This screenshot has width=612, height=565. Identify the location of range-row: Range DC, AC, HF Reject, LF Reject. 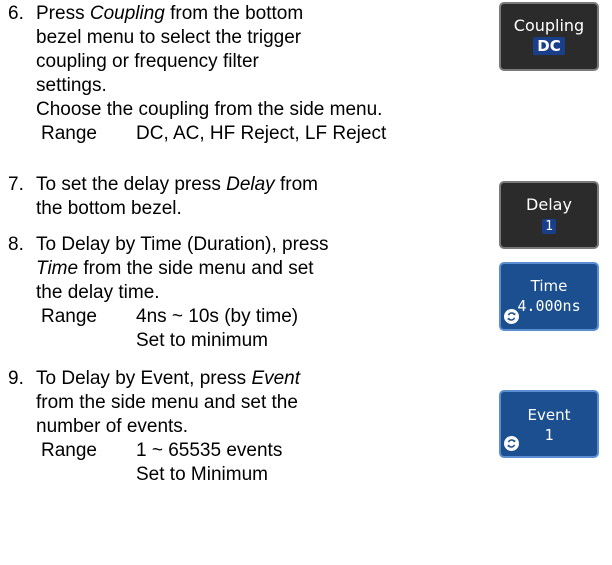
(211, 134).